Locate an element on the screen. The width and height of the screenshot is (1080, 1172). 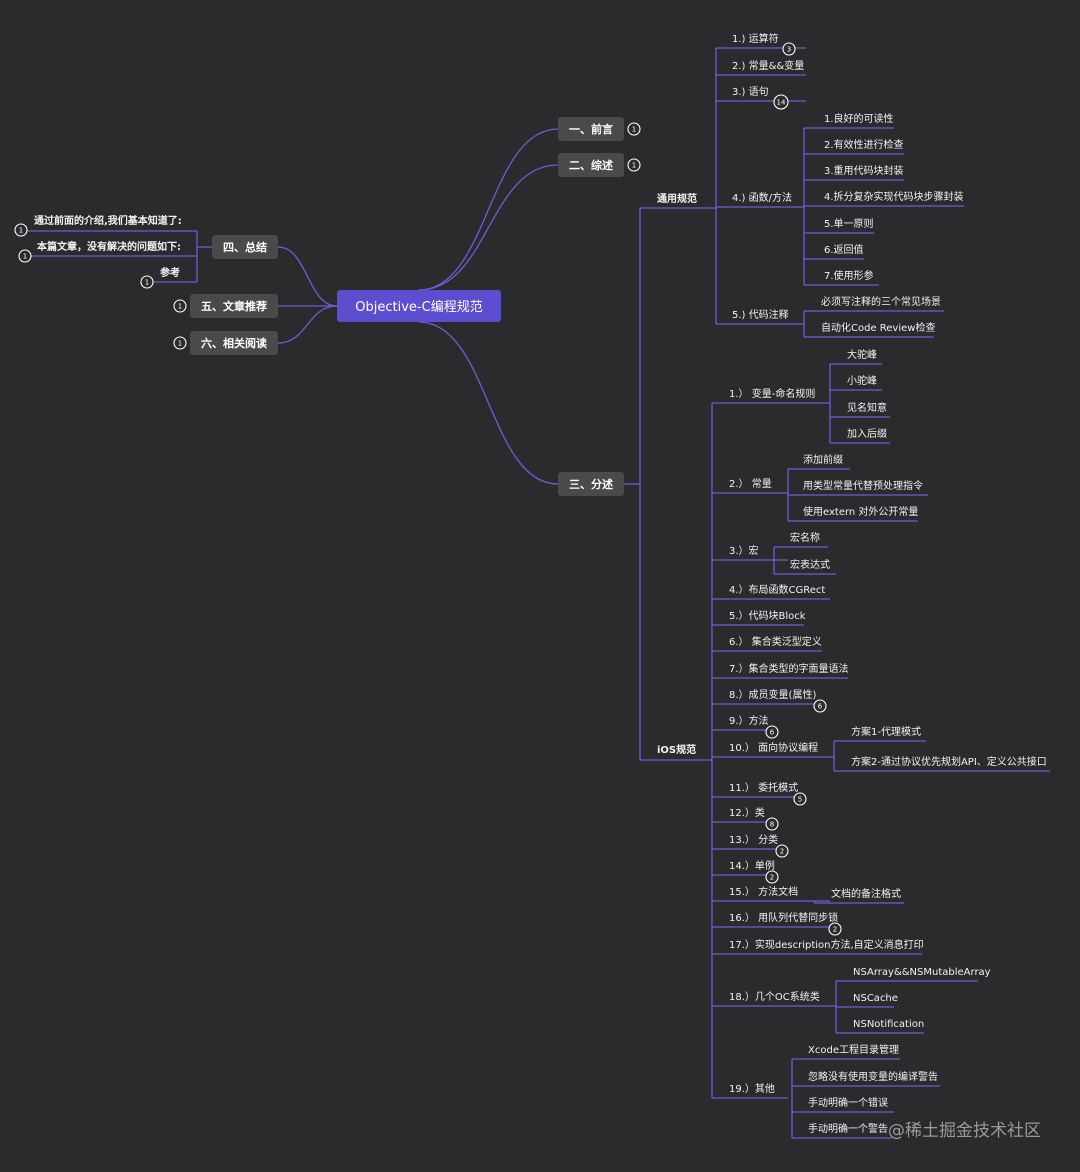
comment-rule: 必须写注释的三个常见场景 is located at coordinates (881, 301).